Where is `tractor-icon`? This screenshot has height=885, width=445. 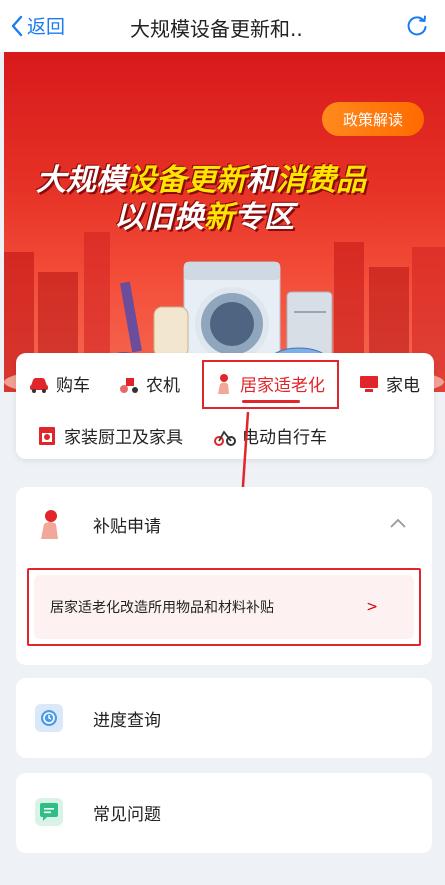 tractor-icon is located at coordinates (129, 385).